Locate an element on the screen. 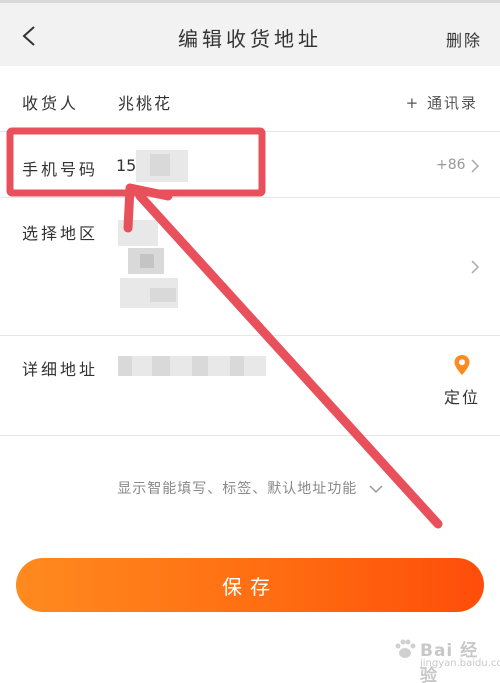 Image resolution: width=500 pixels, height=683 pixels. phone-row: 手机号码 15 +86 is located at coordinates (250, 165).